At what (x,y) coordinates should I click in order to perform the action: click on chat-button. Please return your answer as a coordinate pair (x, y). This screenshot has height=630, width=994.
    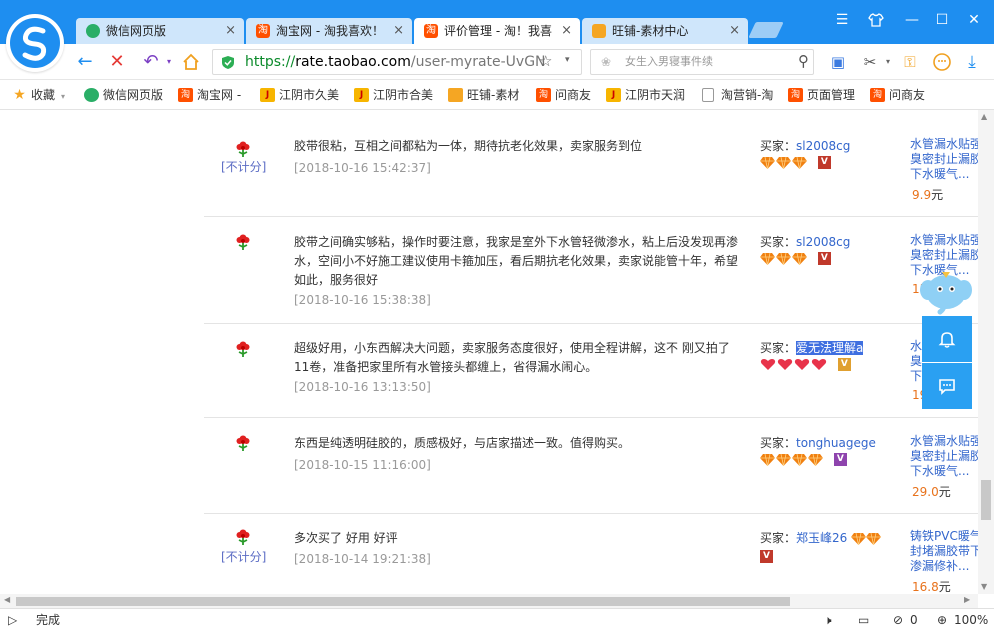
    Looking at the image, I should click on (947, 386).